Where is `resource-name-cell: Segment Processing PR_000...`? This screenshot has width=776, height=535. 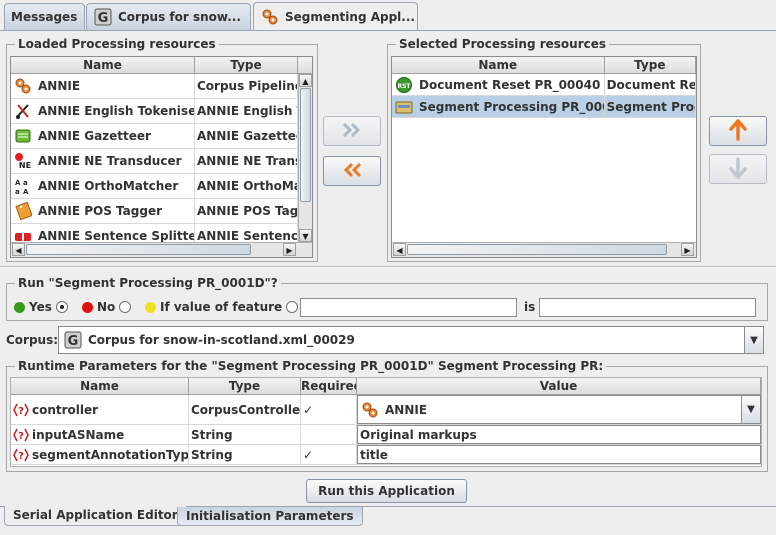 resource-name-cell: Segment Processing PR_000... is located at coordinates (498, 106).